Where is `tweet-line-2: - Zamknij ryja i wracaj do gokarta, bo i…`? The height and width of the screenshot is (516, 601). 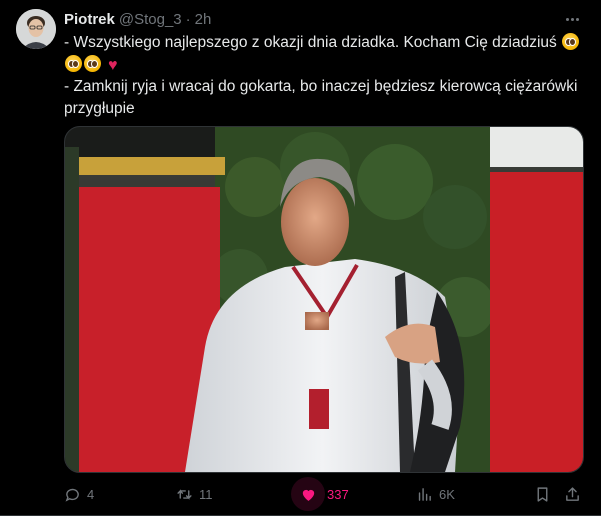
tweet-line-2: - Zamknij ryja i wracaj do gokarta, bo i… is located at coordinates (321, 97).